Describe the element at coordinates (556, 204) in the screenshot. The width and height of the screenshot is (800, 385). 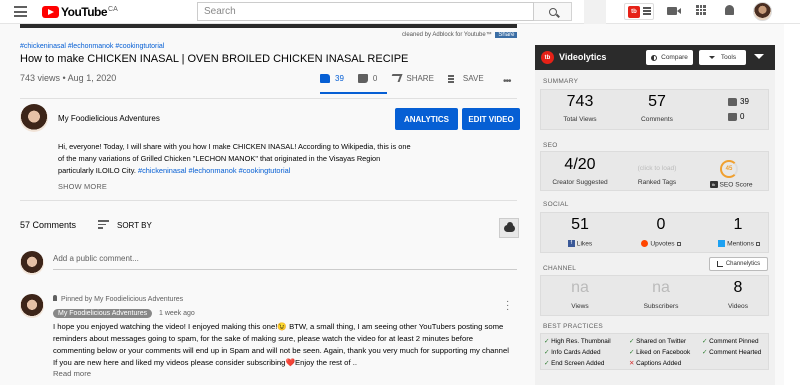
I see `social-label: SOCIAL` at that location.